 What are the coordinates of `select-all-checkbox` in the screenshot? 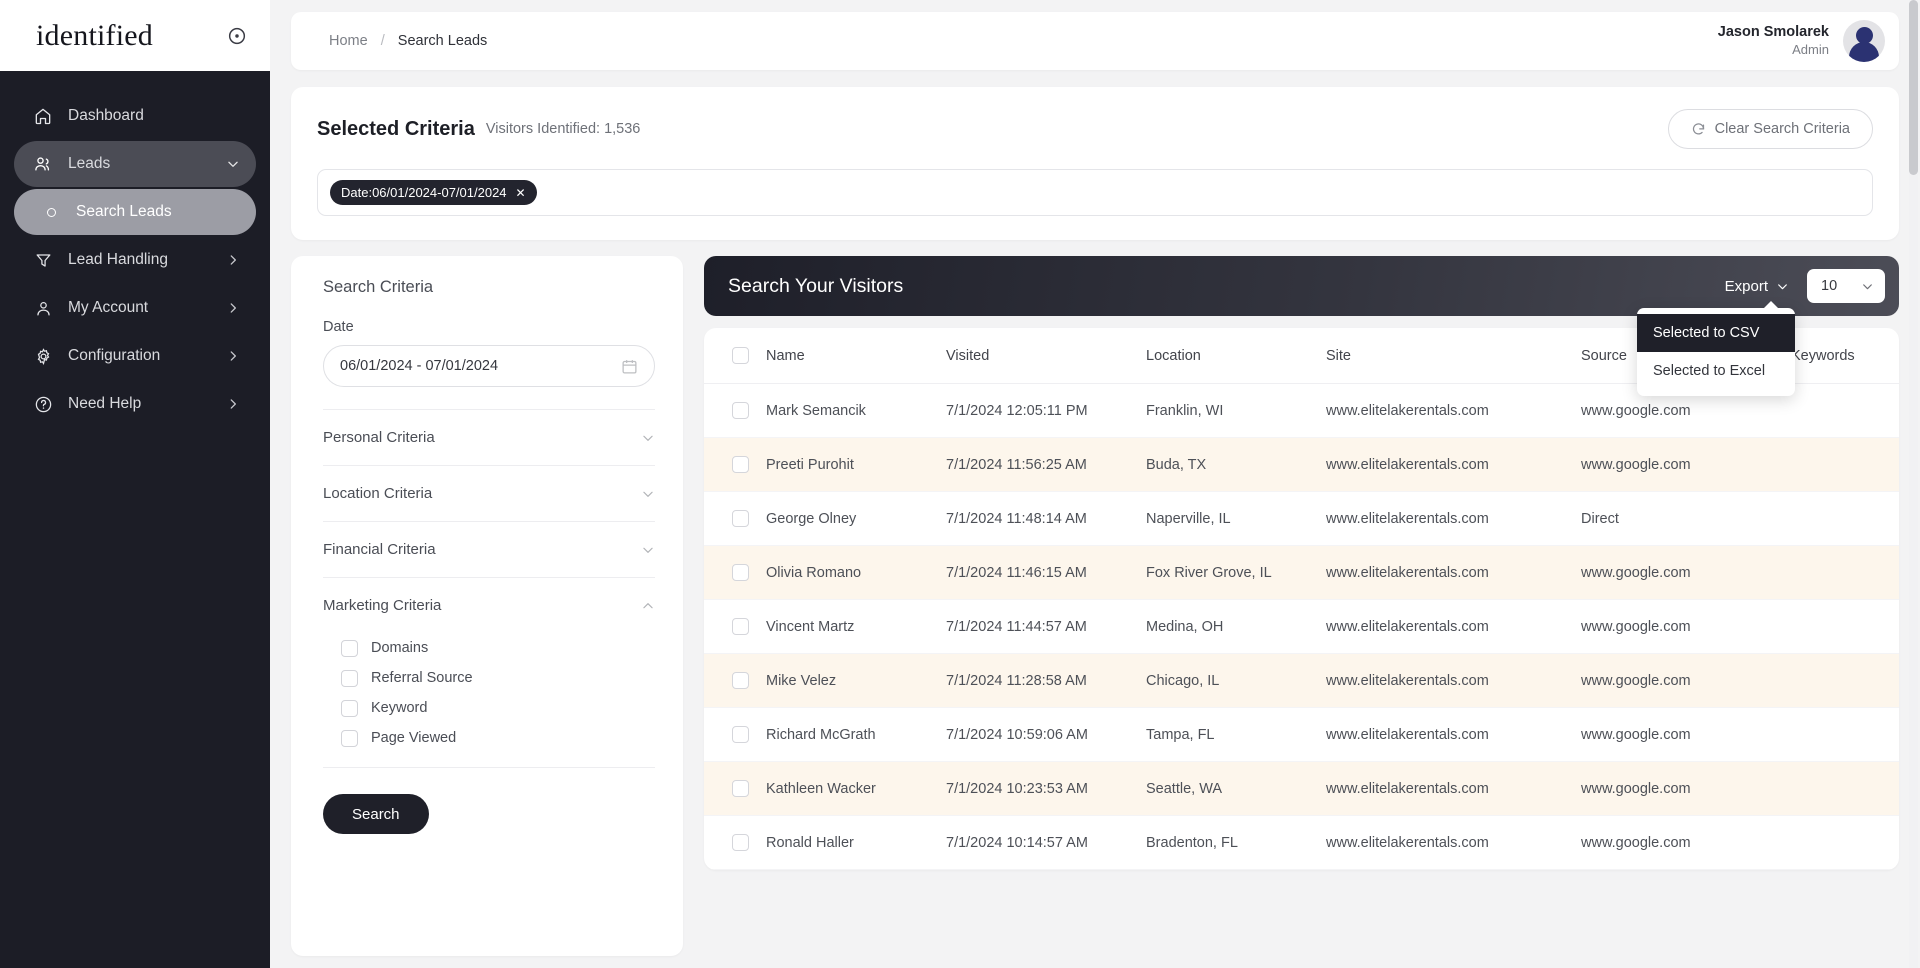 It's located at (740, 355).